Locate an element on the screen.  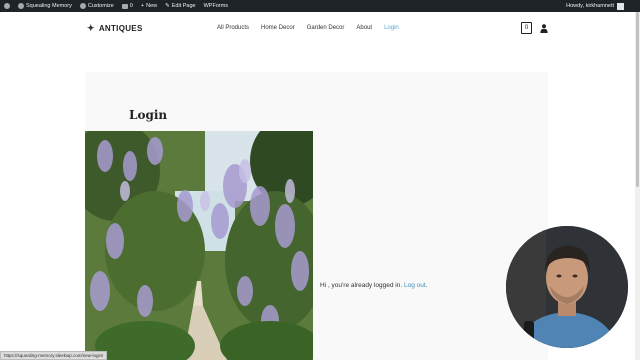
avatar is located at coordinates (620, 6).